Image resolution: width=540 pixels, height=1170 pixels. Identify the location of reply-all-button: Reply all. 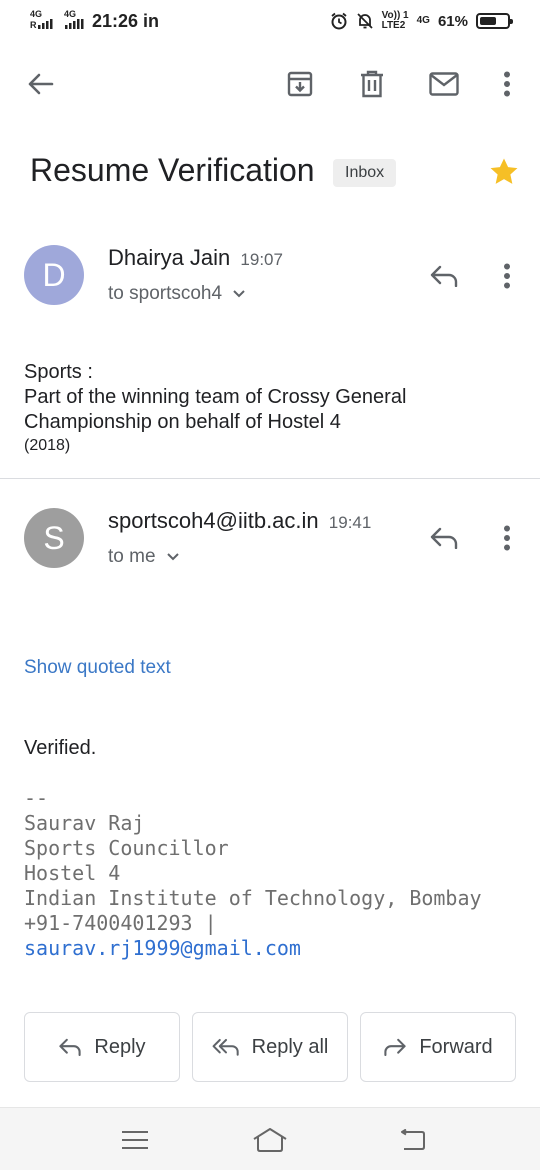
(270, 1047).